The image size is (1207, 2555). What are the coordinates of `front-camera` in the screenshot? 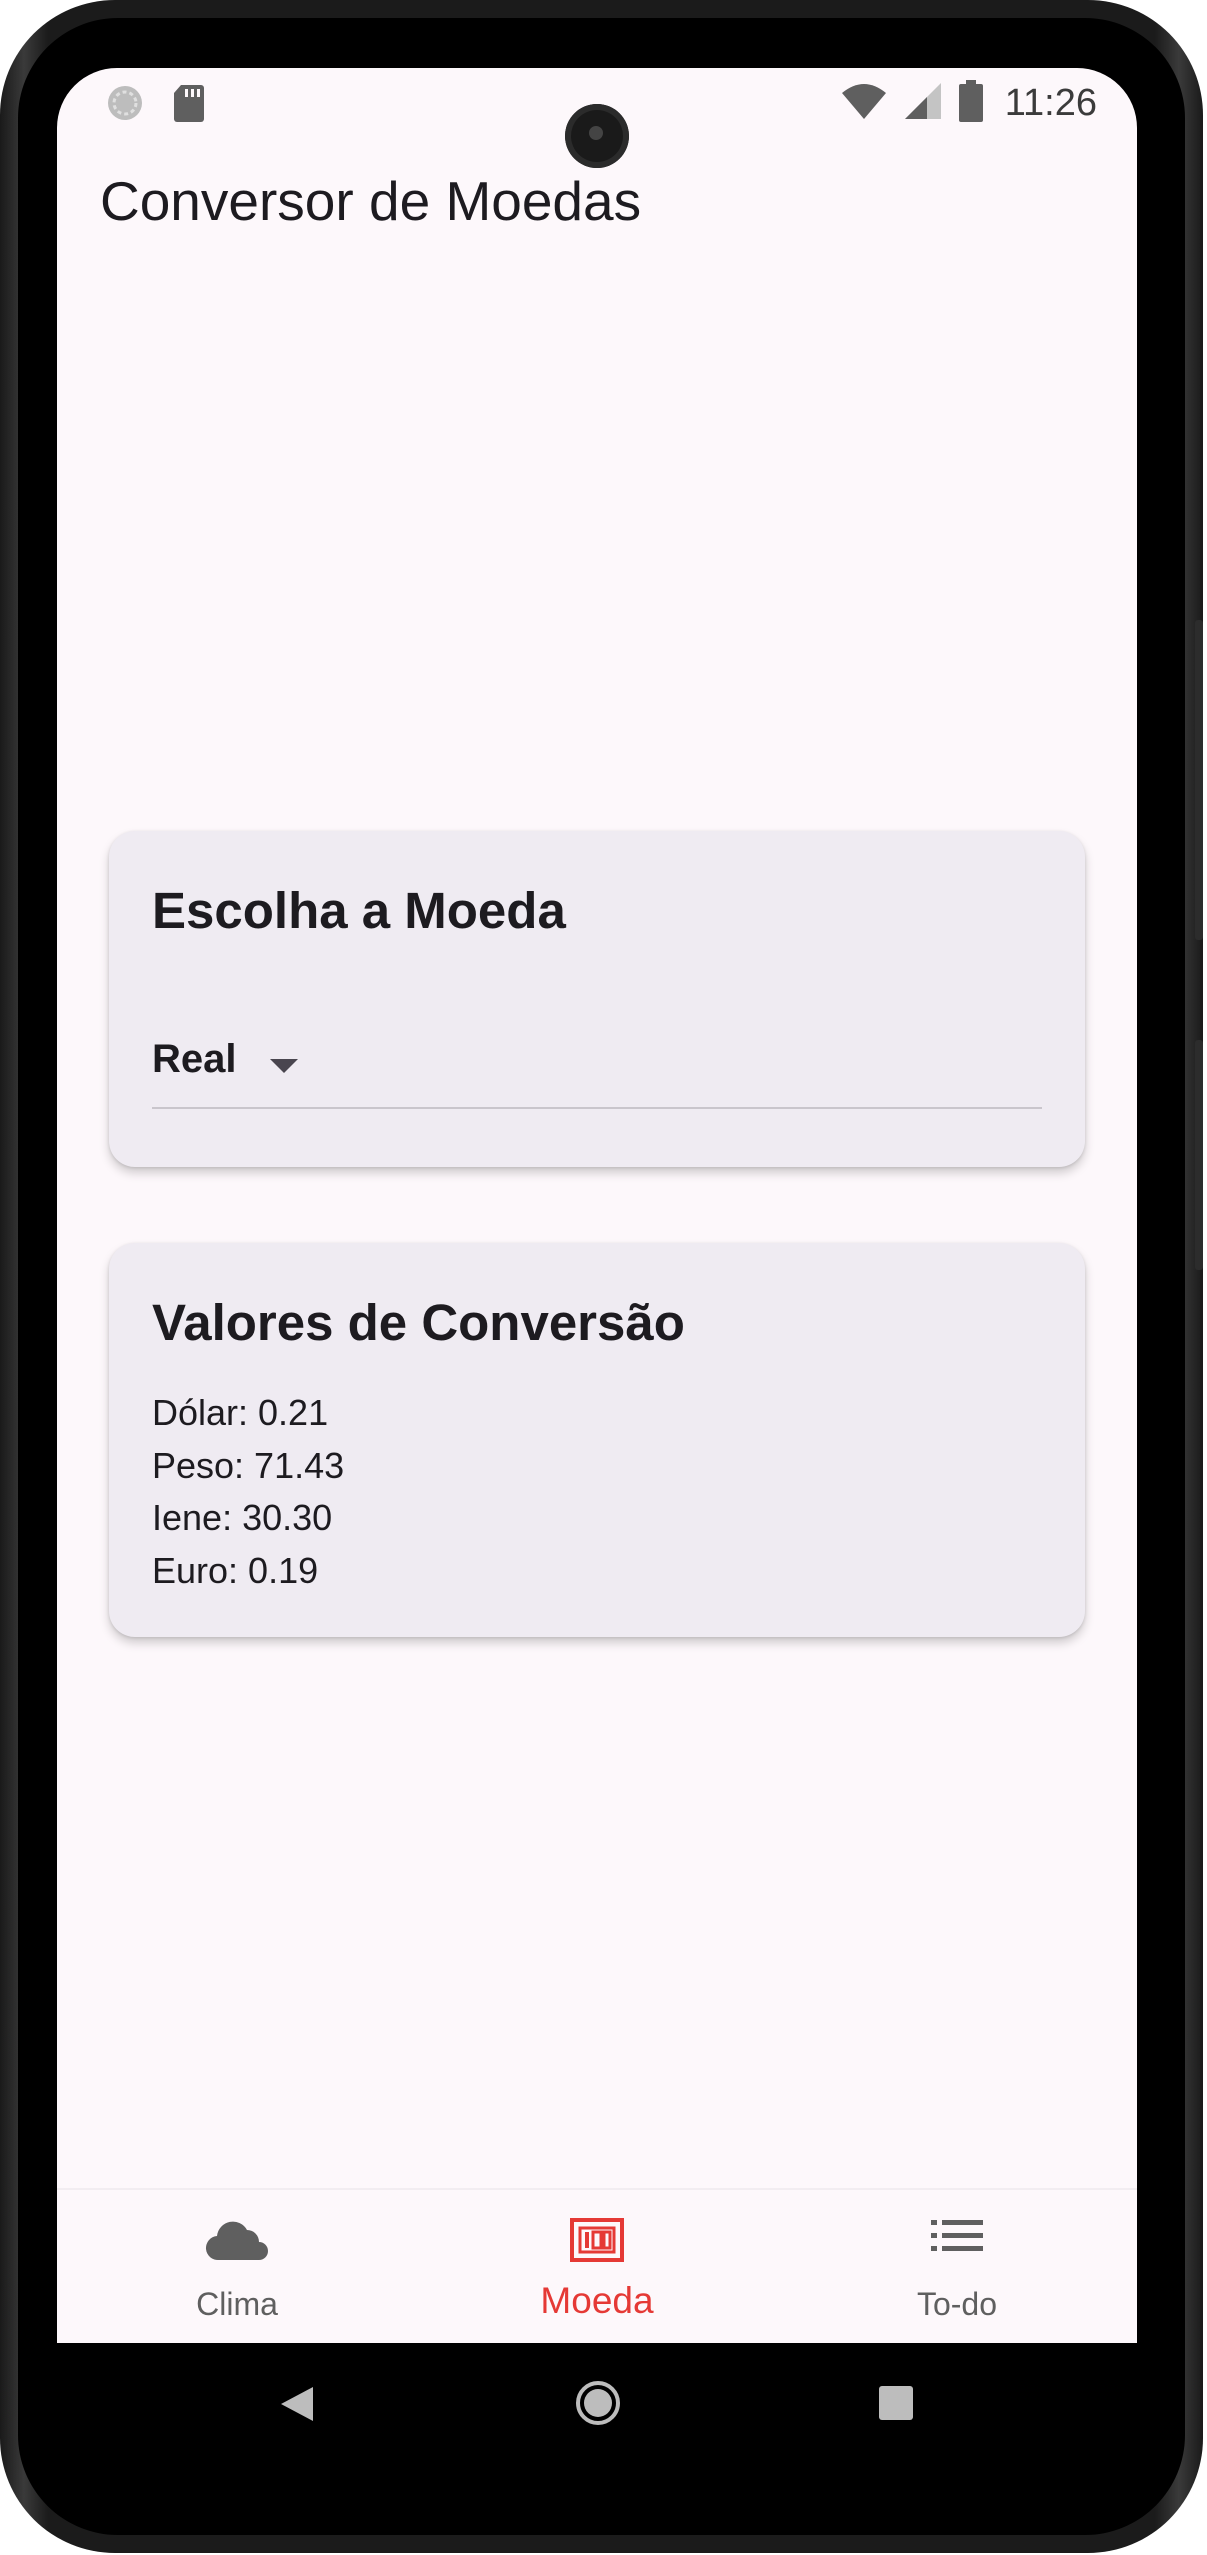 It's located at (597, 136).